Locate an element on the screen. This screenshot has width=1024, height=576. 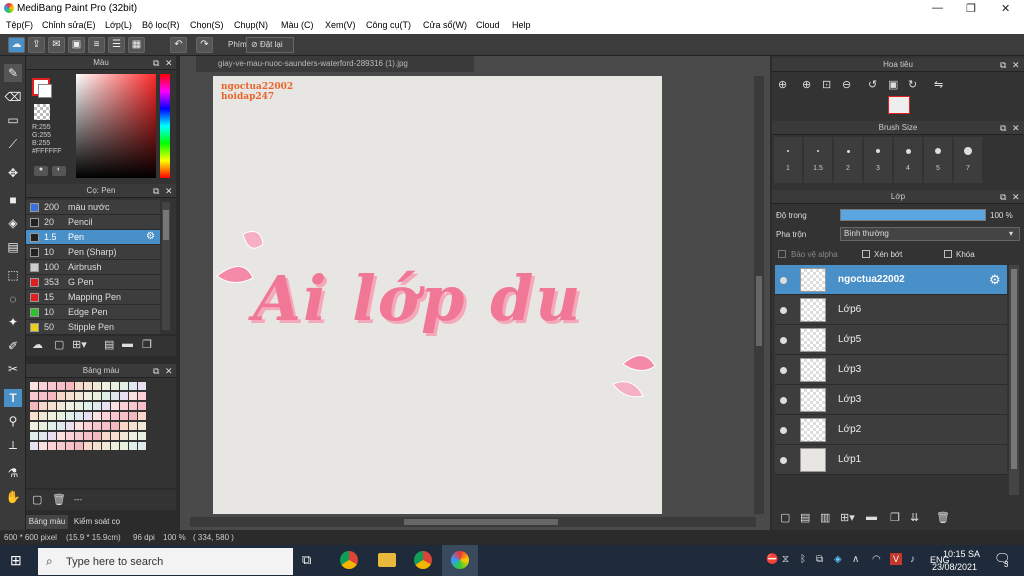
brush-tool-icon: ✎ is located at coordinates (13, 73).